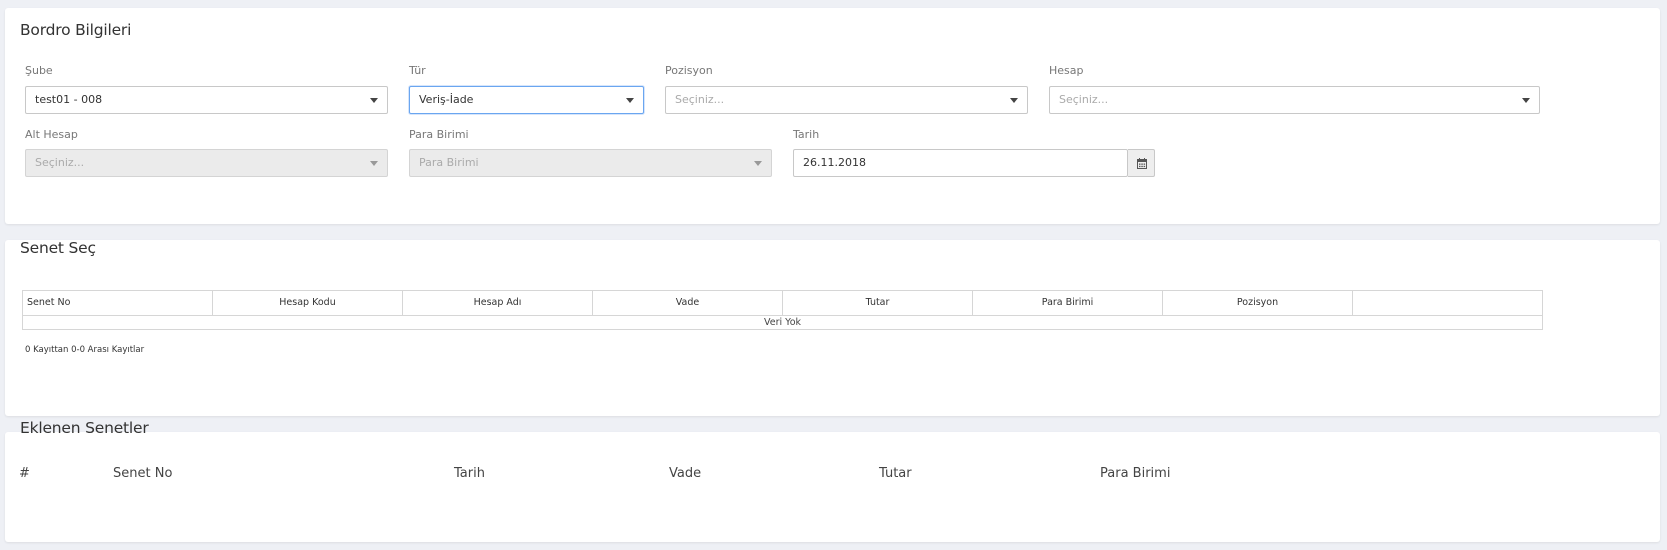  I want to click on para-birimi-select: Para Birimi, so click(590, 163).